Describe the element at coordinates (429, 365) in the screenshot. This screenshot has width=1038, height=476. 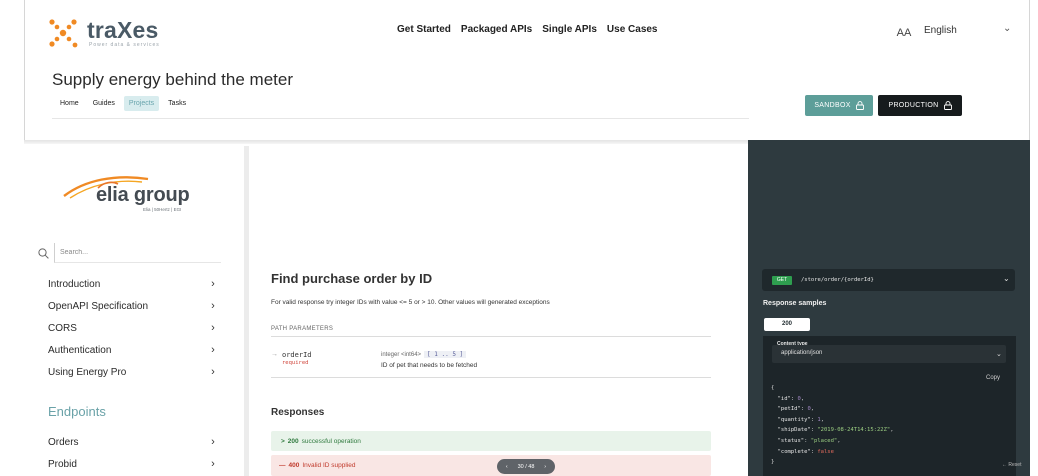
I see `param-description: ID of pet that needs to be fetched` at that location.